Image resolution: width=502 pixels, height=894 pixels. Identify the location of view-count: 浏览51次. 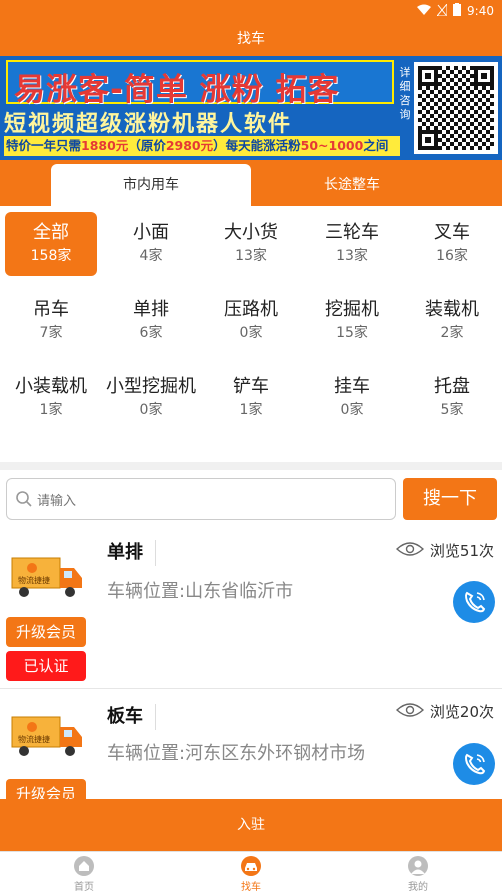
(444, 550).